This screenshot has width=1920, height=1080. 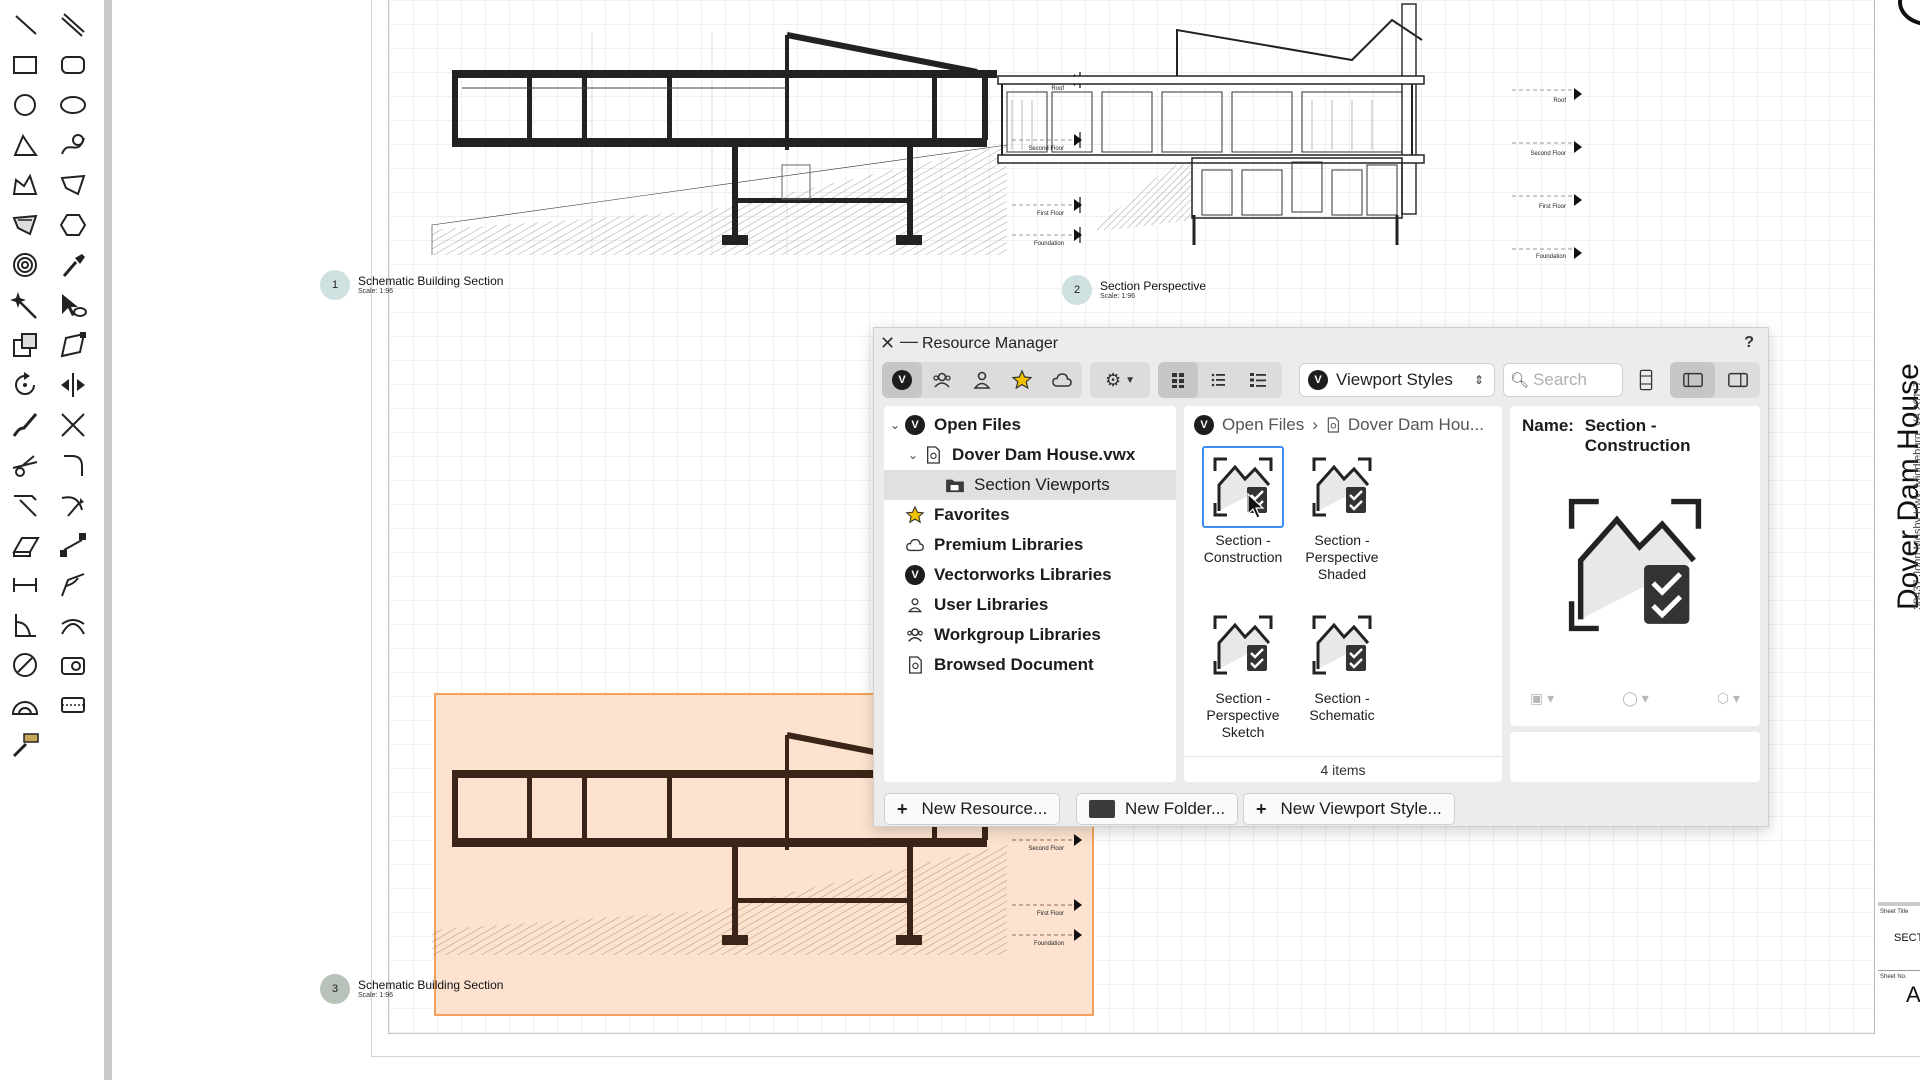 I want to click on tree-item-label: Open Files, so click(x=977, y=424).